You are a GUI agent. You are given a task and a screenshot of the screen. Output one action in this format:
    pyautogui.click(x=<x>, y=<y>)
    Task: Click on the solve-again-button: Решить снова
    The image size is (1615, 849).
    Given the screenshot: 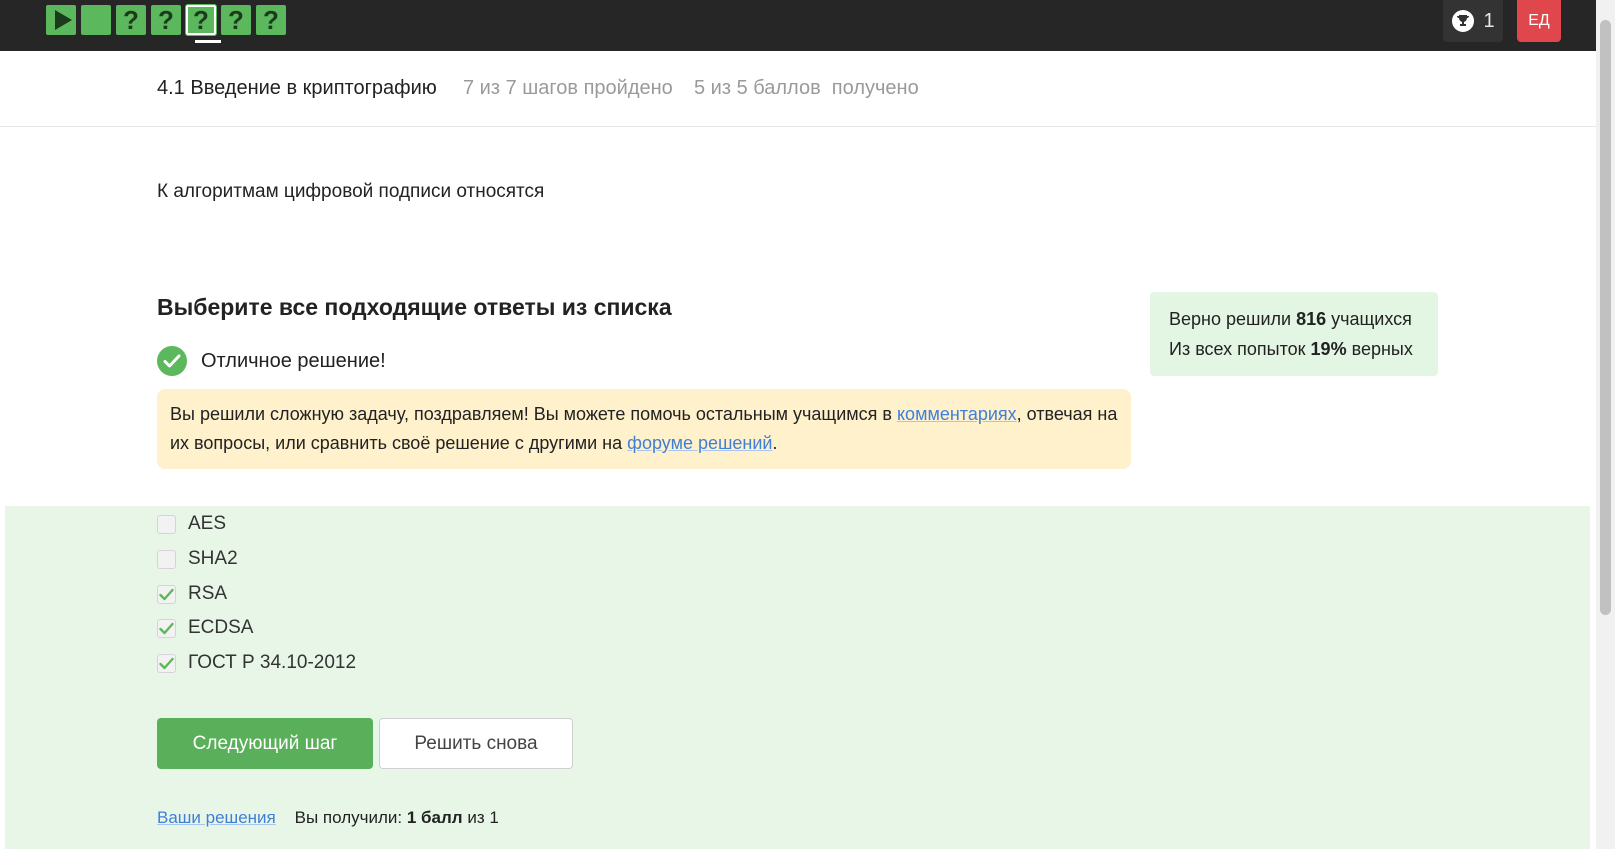 What is the action you would take?
    pyautogui.click(x=476, y=743)
    